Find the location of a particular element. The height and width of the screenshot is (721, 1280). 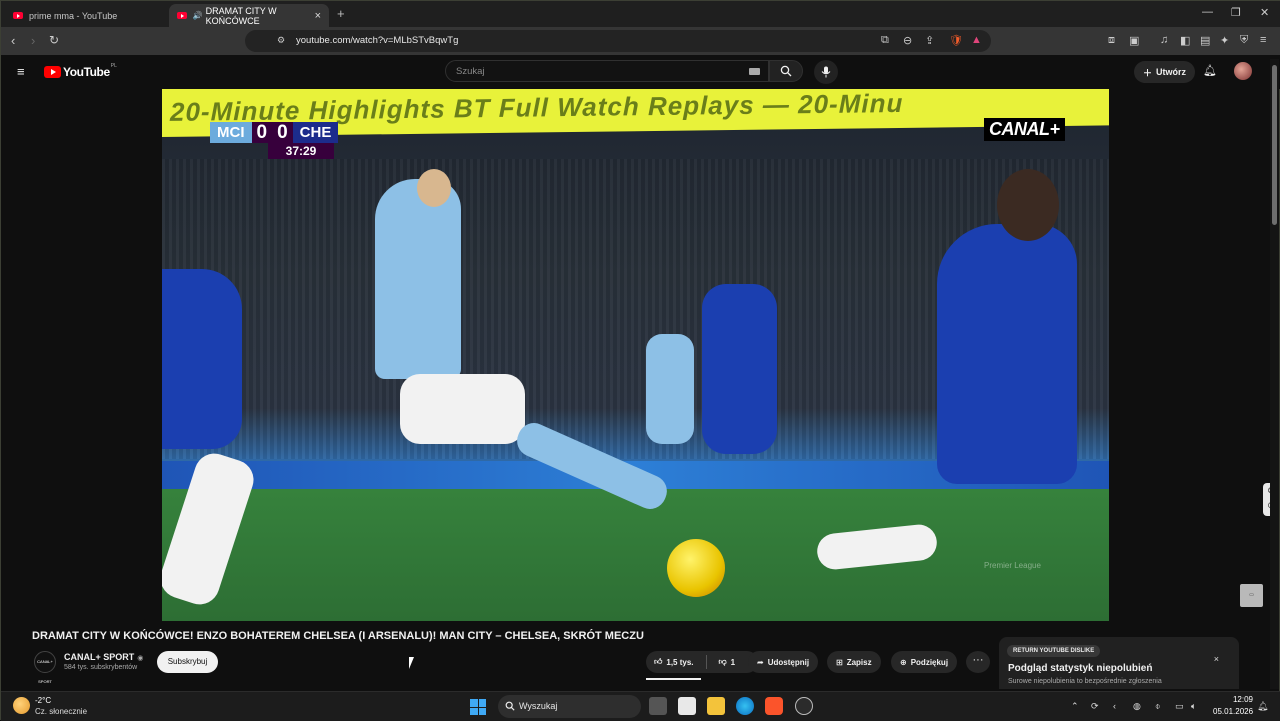

pitch is located at coordinates (635, 555).